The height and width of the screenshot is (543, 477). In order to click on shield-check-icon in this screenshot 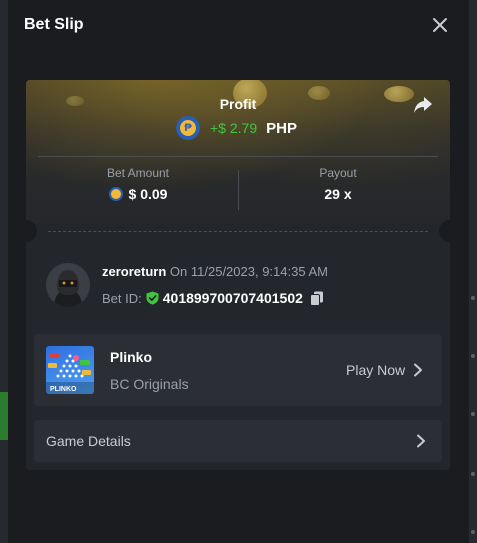, I will do `click(152, 298)`.